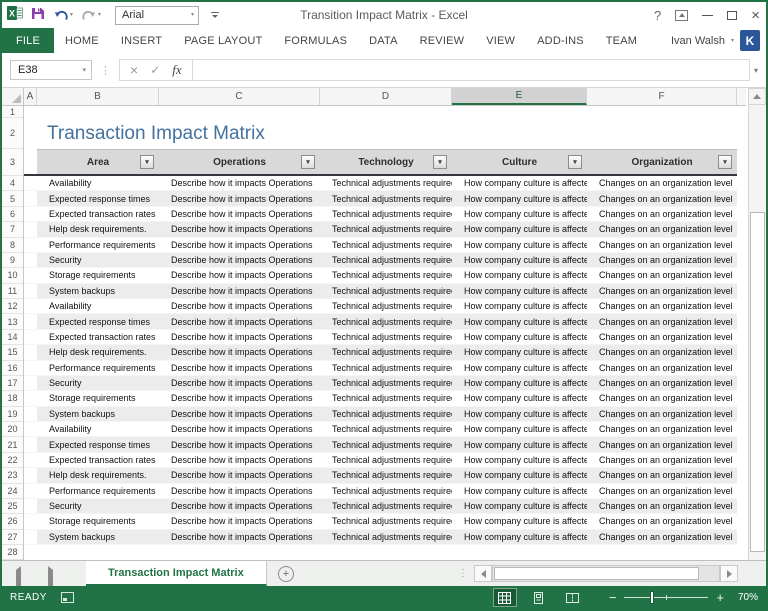 Image resolution: width=768 pixels, height=611 pixels. What do you see at coordinates (386, 161) in the screenshot?
I see `table-header-technology: Technology ▾` at bounding box center [386, 161].